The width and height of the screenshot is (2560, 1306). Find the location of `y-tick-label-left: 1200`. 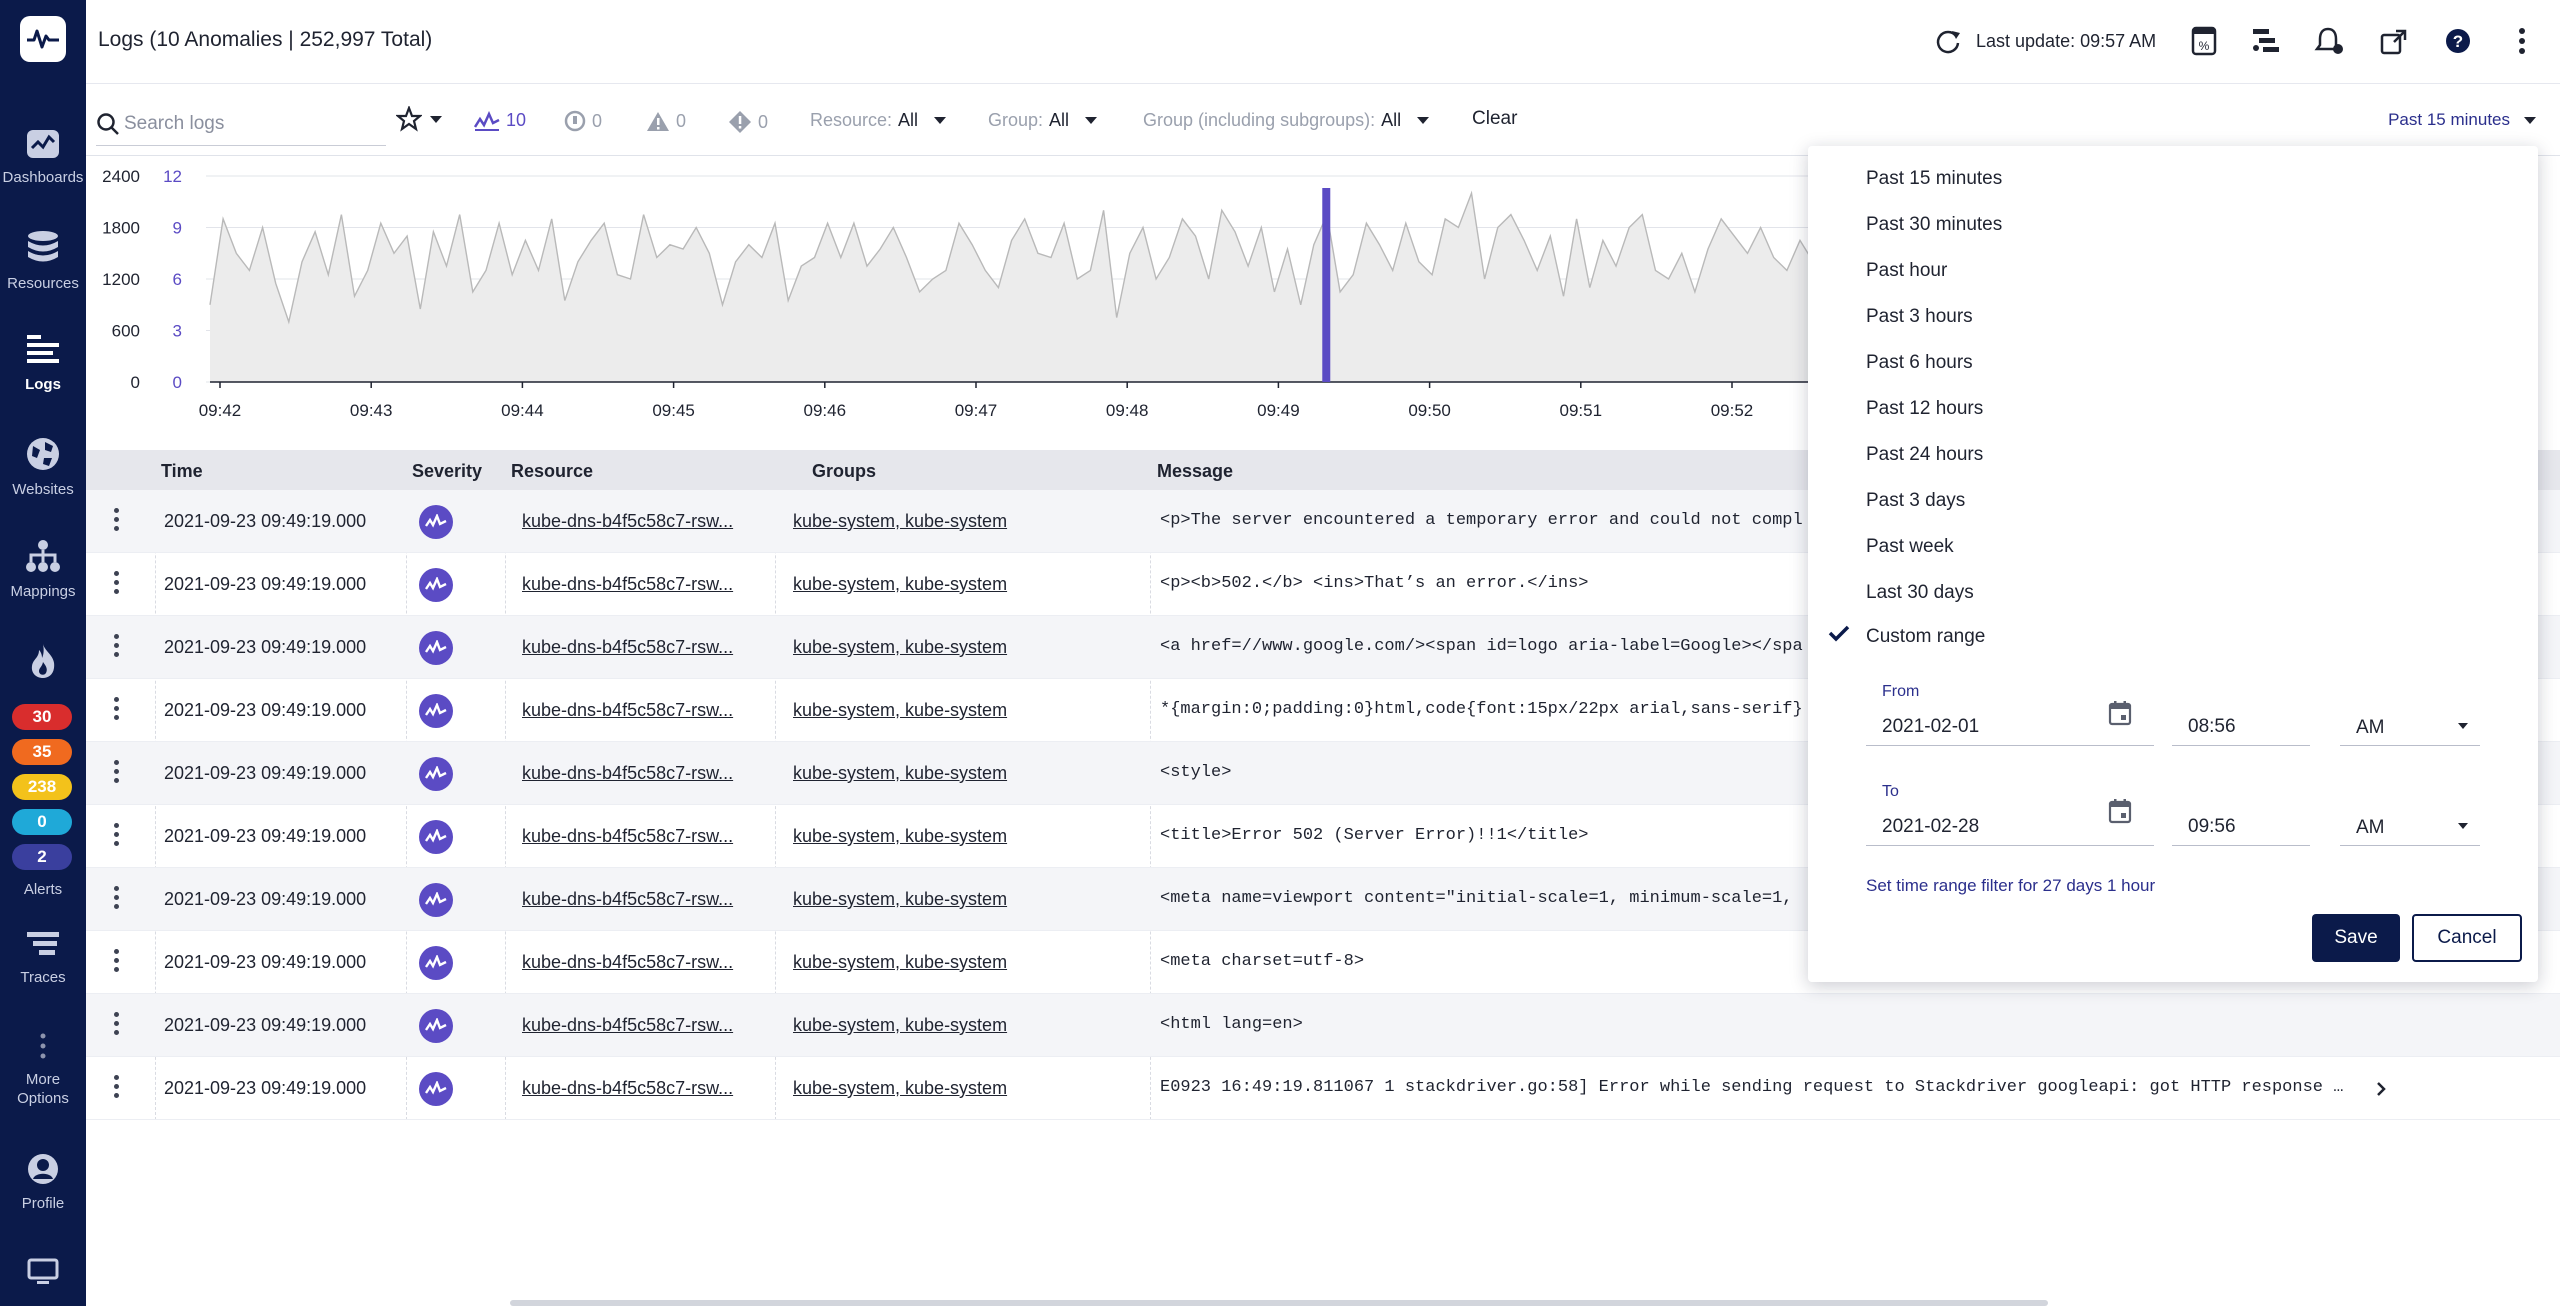

y-tick-label-left: 1200 is located at coordinates (121, 279).